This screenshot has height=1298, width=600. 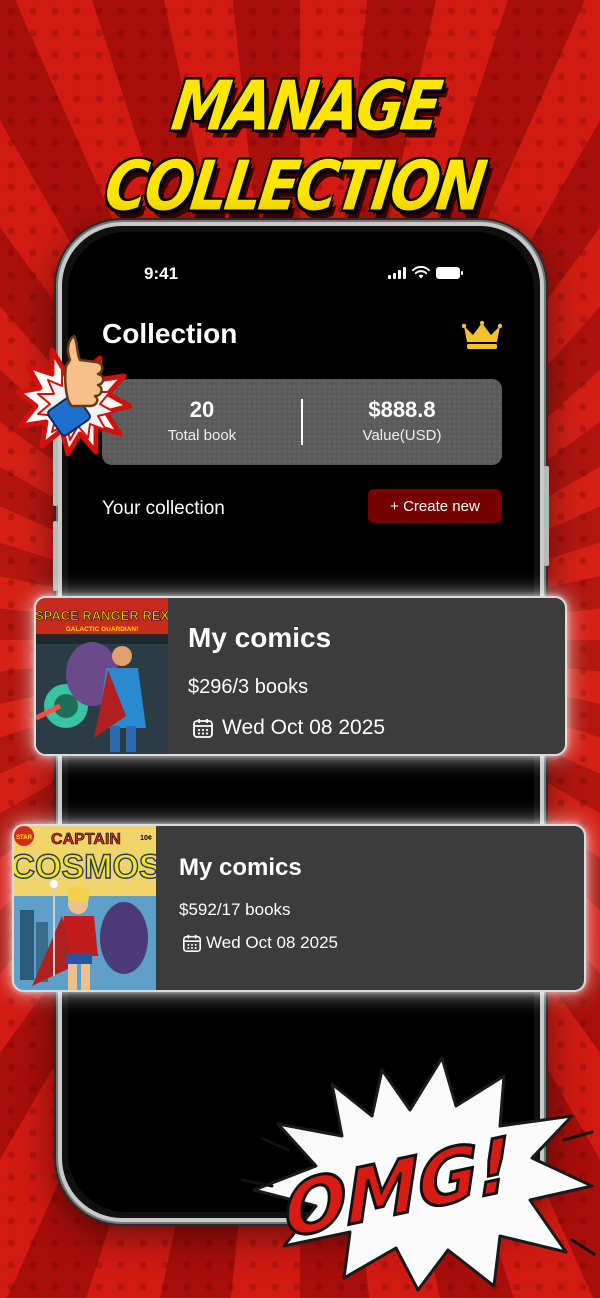 I want to click on wifi-icon, so click(x=421, y=272).